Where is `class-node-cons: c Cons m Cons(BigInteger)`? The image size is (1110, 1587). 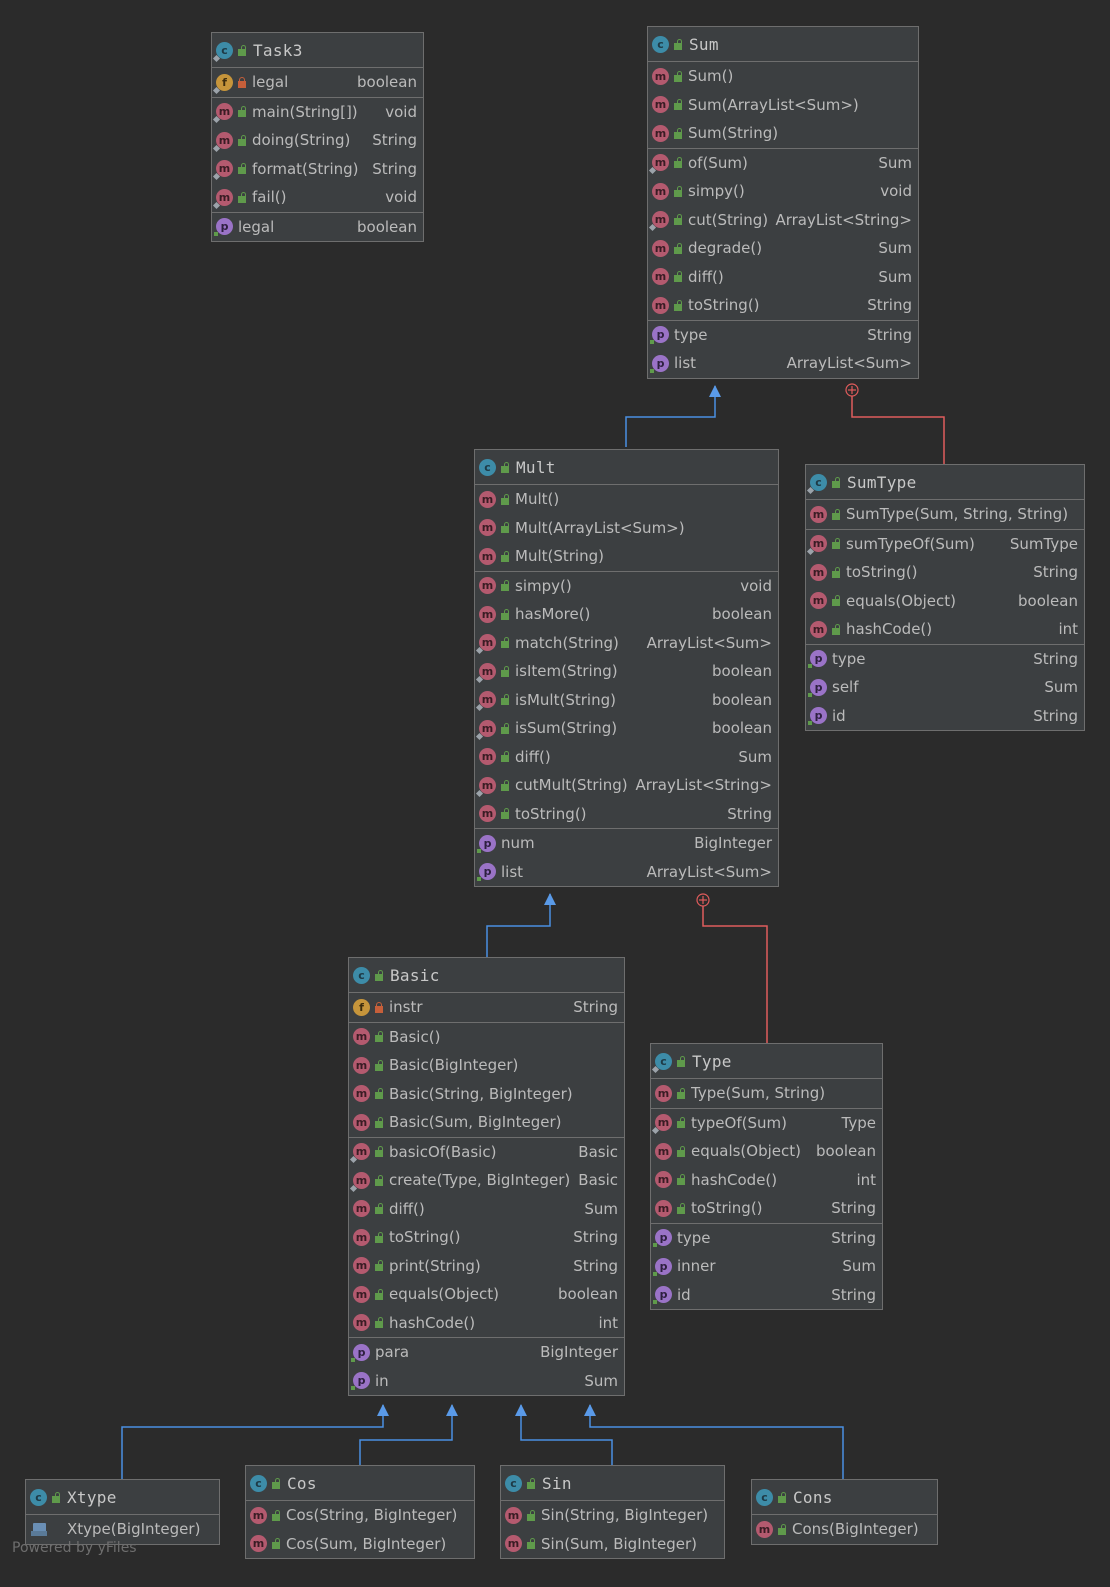 class-node-cons: c Cons m Cons(BigInteger) is located at coordinates (844, 1512).